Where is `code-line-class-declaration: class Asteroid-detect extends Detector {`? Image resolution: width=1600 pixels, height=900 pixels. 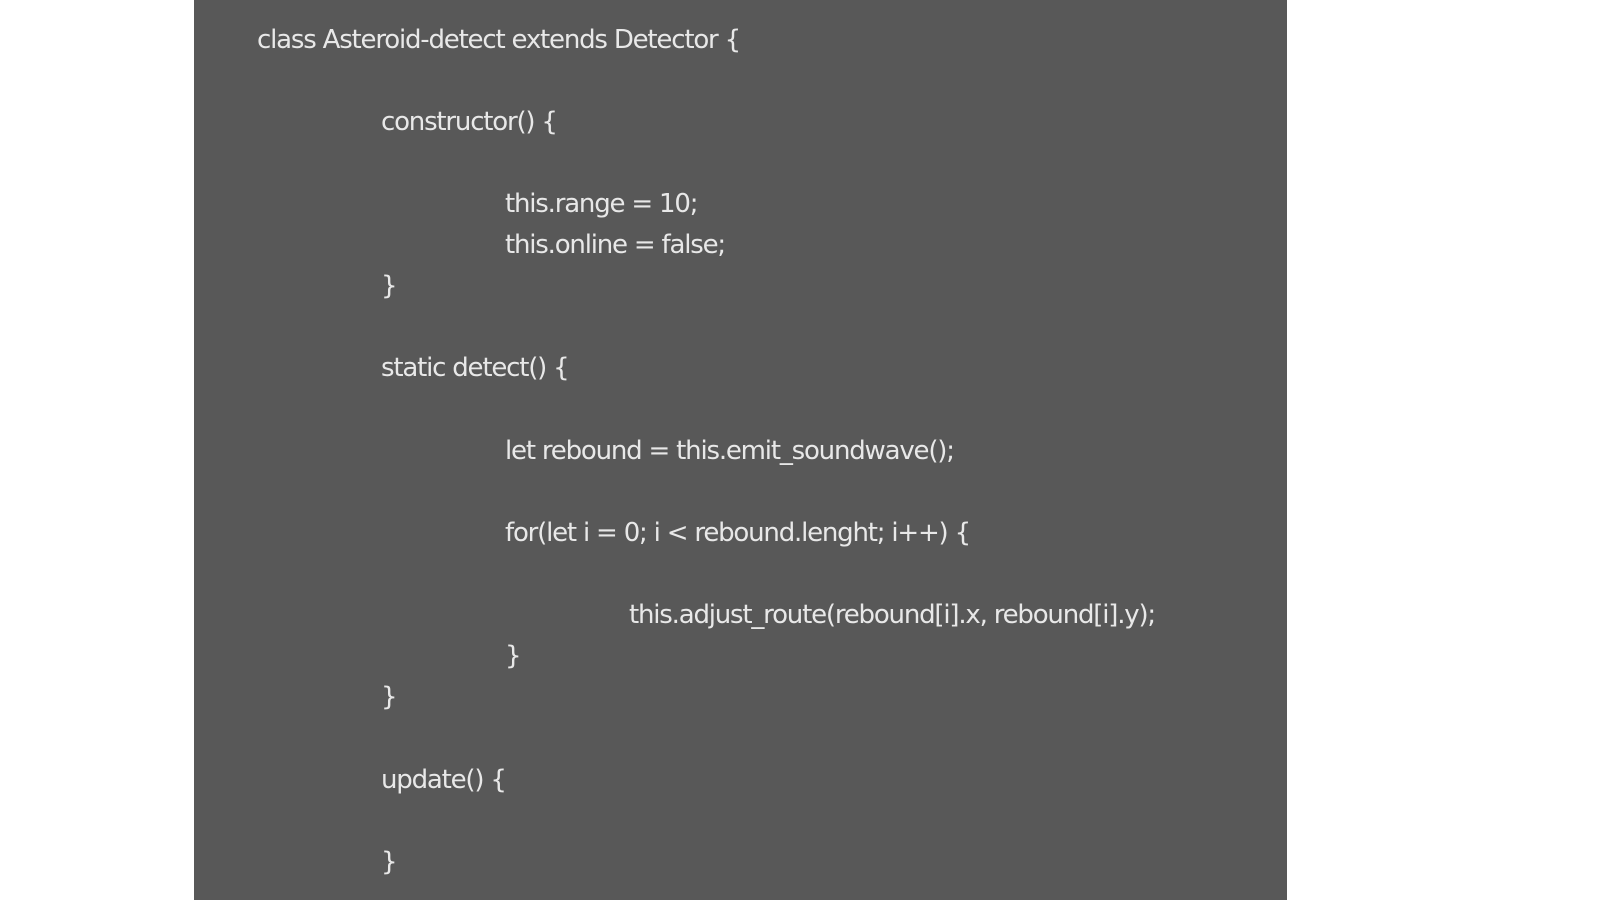 code-line-class-declaration: class Asteroid-detect extends Detector { is located at coordinates (499, 40).